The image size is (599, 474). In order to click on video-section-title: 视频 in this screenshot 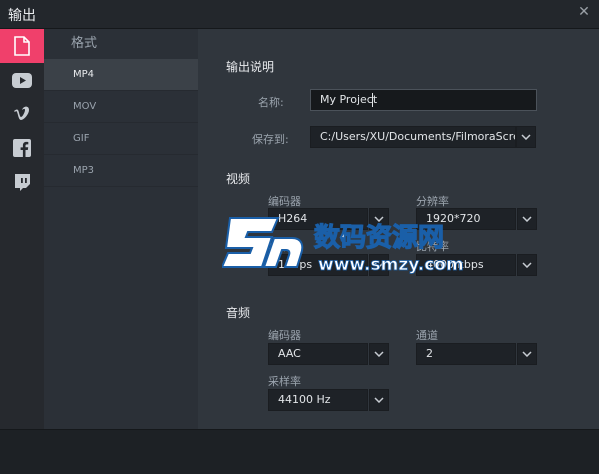, I will do `click(238, 179)`.